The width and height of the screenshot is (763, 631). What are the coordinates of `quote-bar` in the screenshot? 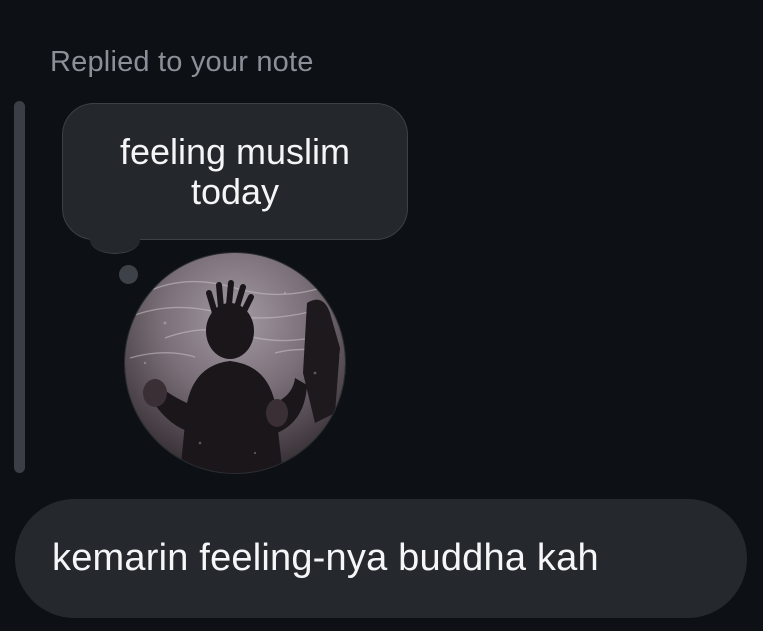 It's located at (19, 287).